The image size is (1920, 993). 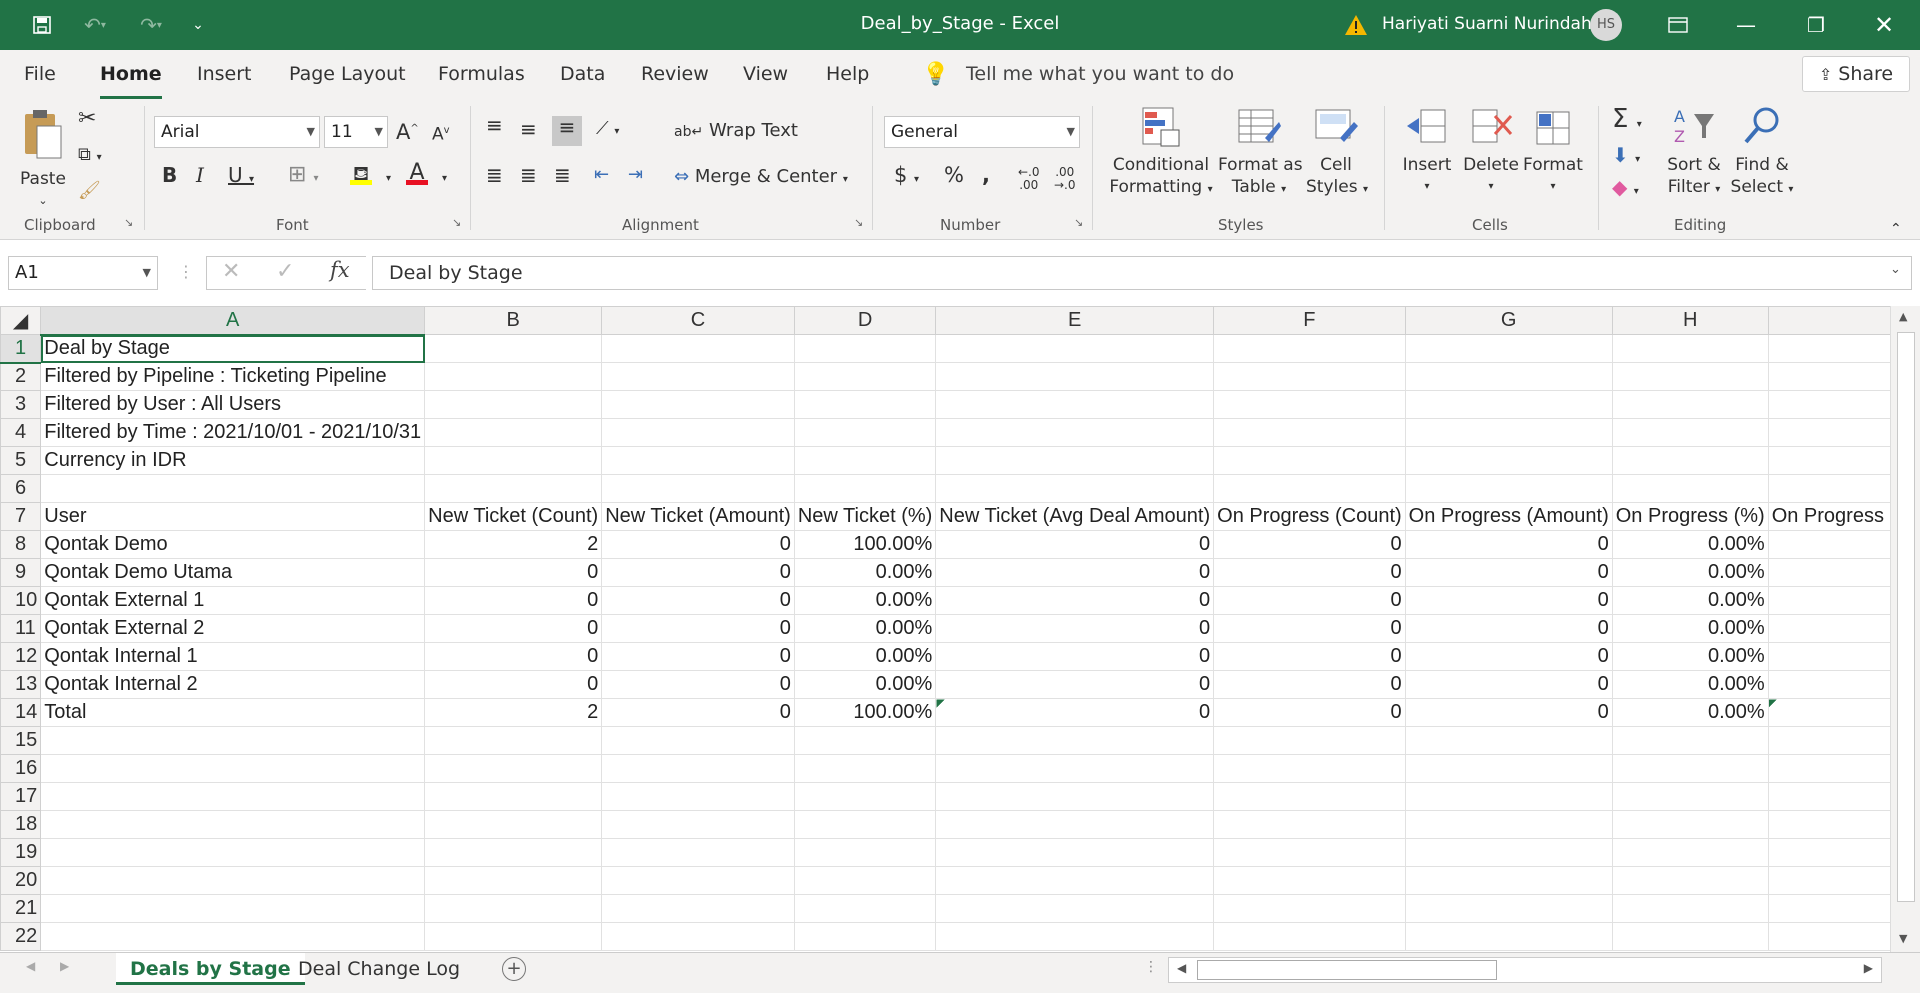 I want to click on format-as-table-button: Format as Table ▾, so click(x=1260, y=152).